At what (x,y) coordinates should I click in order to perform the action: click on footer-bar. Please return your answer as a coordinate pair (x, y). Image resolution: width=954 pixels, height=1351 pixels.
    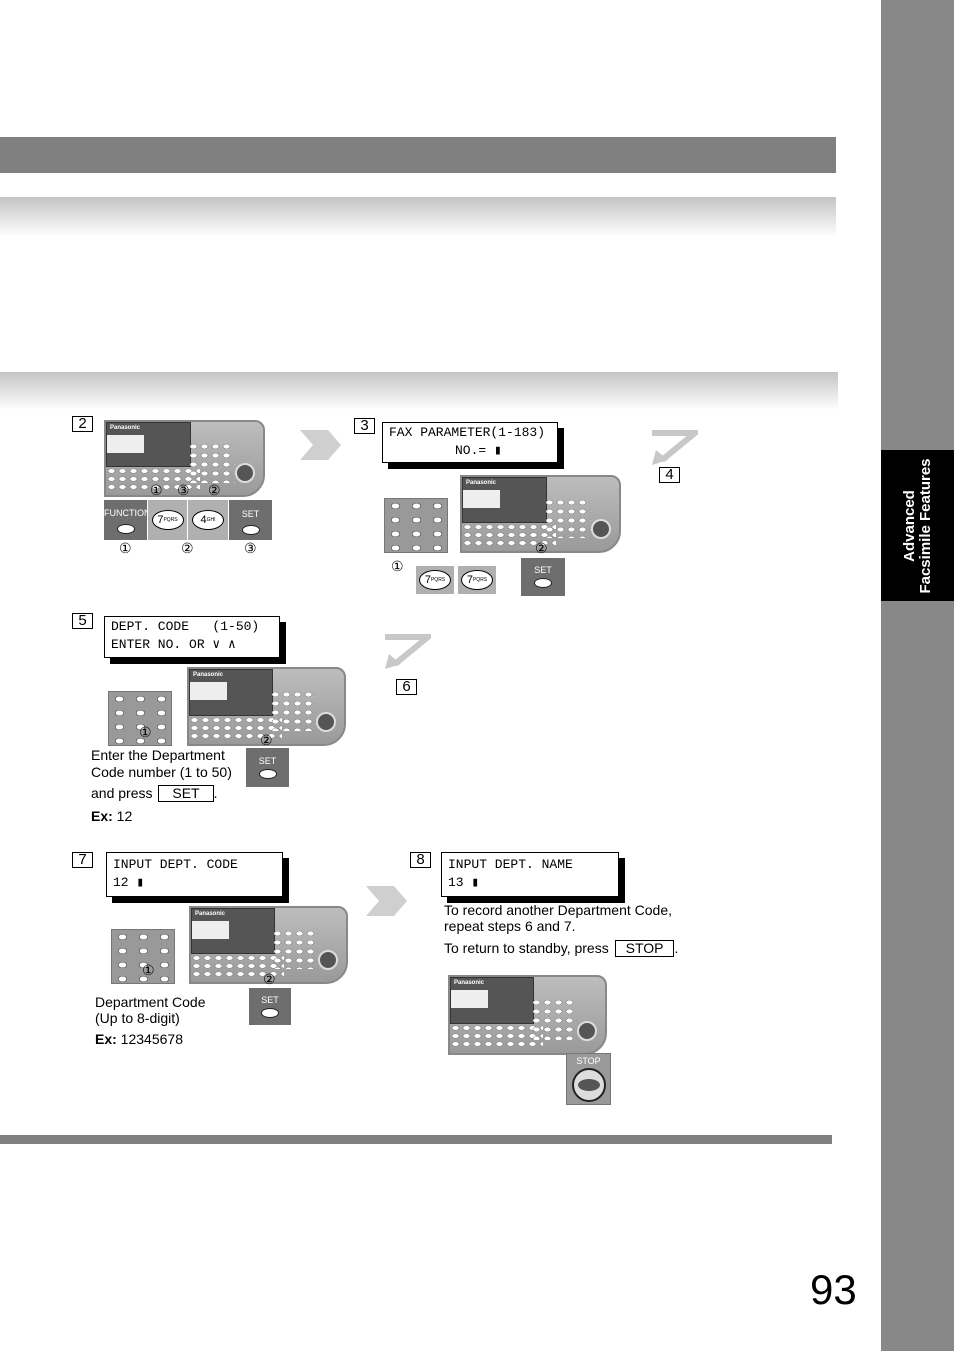
    Looking at the image, I should click on (416, 1139).